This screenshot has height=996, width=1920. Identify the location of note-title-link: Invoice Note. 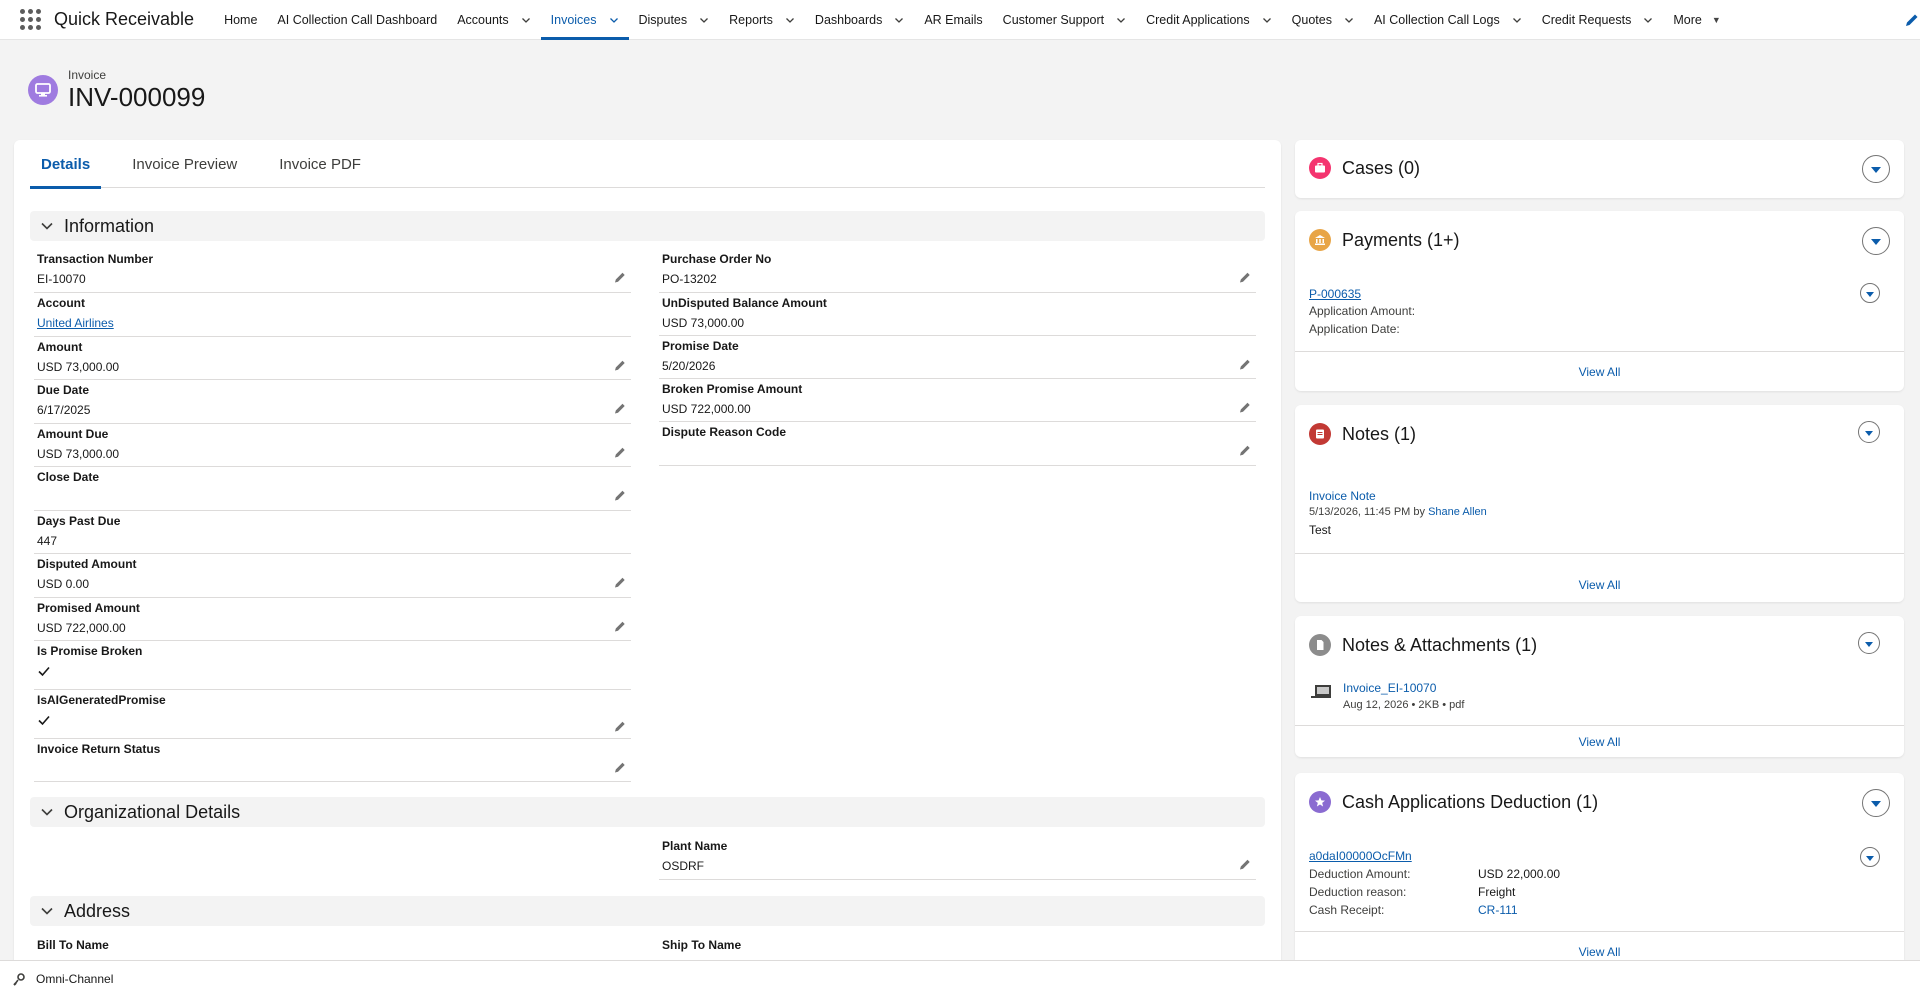
(1342, 496).